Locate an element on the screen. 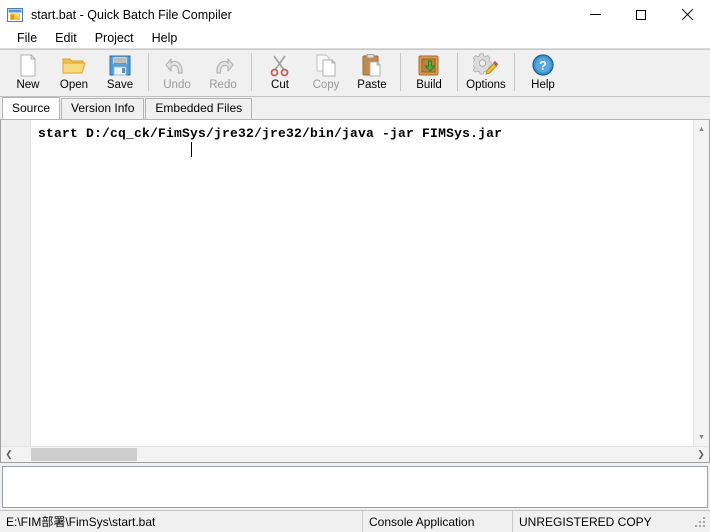 The width and height of the screenshot is (710, 532). minimize-icon is located at coordinates (595, 14).